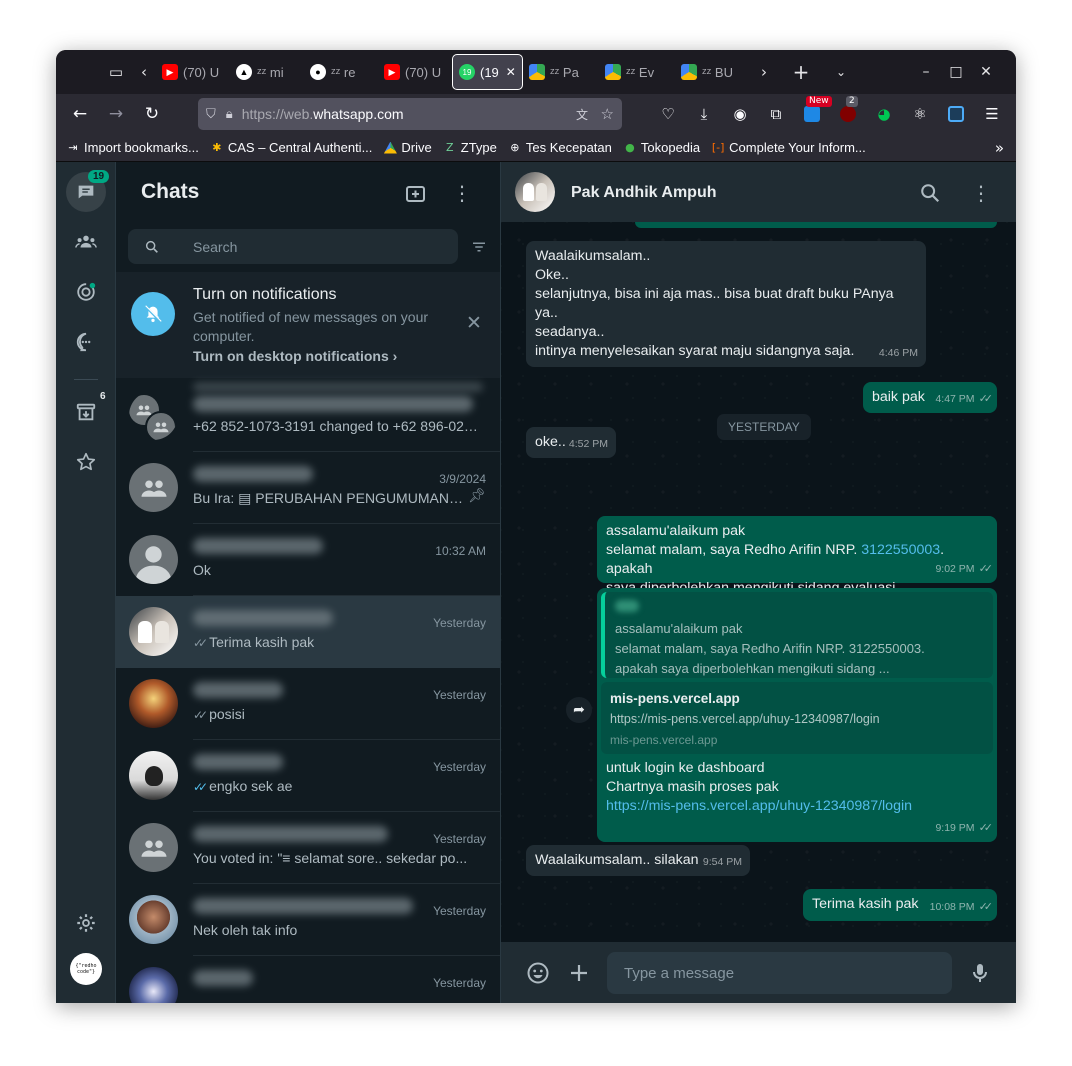 Image resolution: width=1072 pixels, height=1066 pixels. I want to click on new-tab-icon: +, so click(801, 72).